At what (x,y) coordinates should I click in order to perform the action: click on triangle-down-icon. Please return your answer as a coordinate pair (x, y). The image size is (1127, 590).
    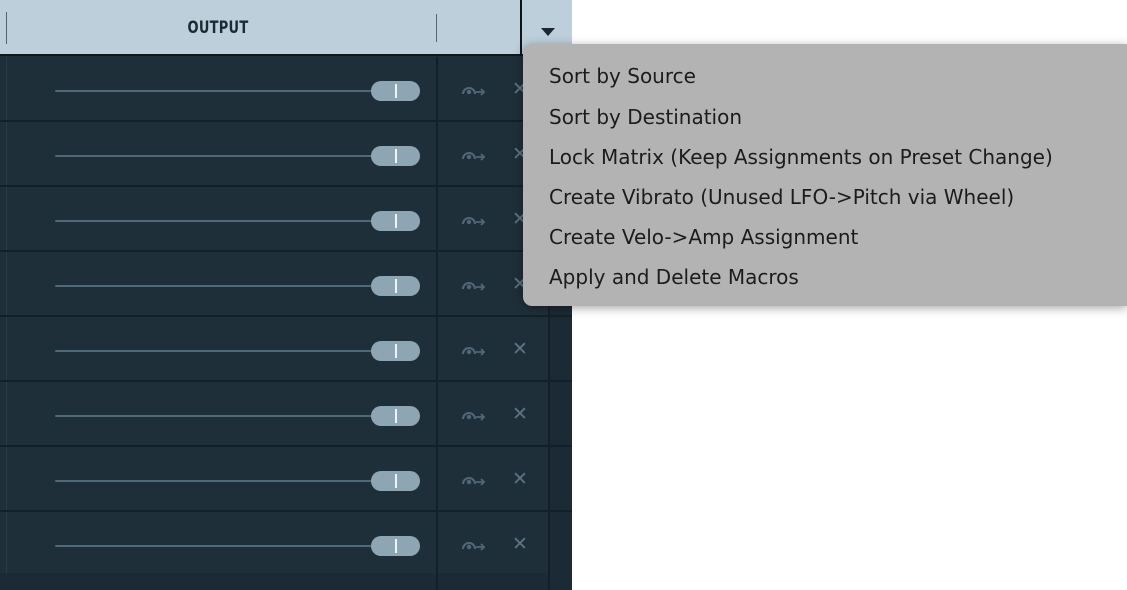
    Looking at the image, I should click on (548, 32).